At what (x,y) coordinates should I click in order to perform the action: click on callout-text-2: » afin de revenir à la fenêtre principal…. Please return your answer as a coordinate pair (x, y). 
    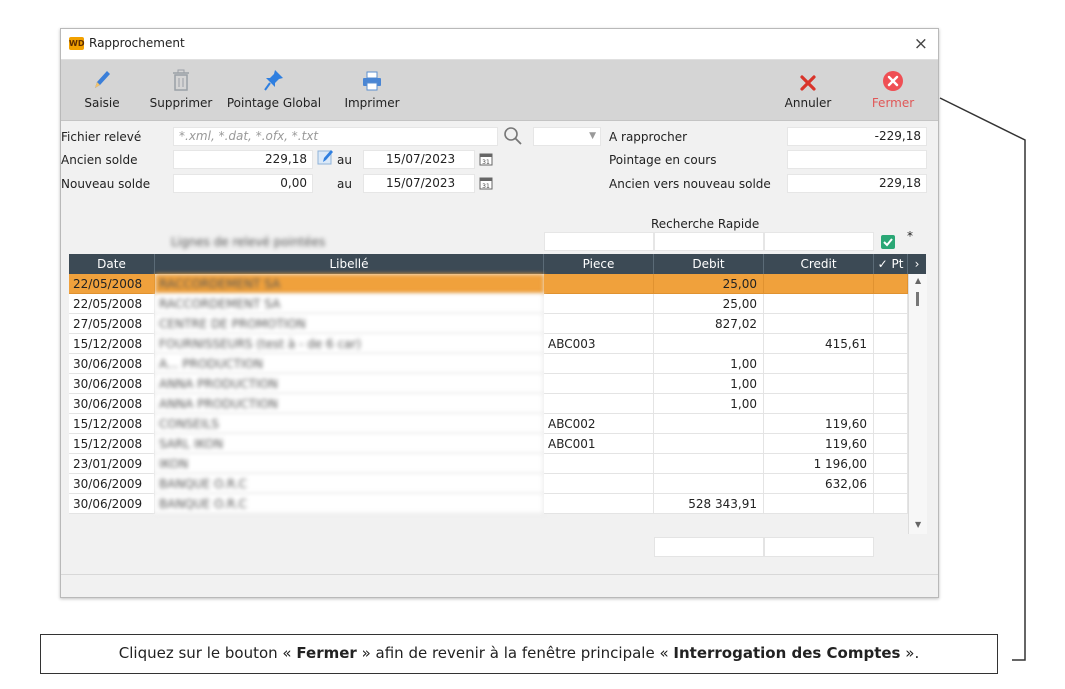
    Looking at the image, I should click on (515, 653).